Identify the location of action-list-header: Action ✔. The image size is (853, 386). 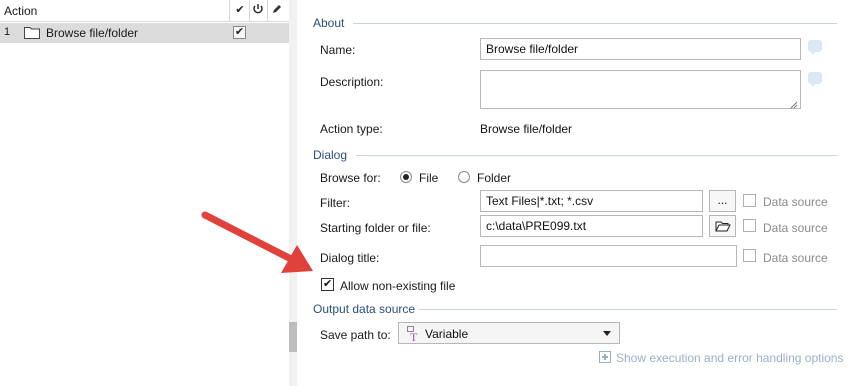
(144, 11).